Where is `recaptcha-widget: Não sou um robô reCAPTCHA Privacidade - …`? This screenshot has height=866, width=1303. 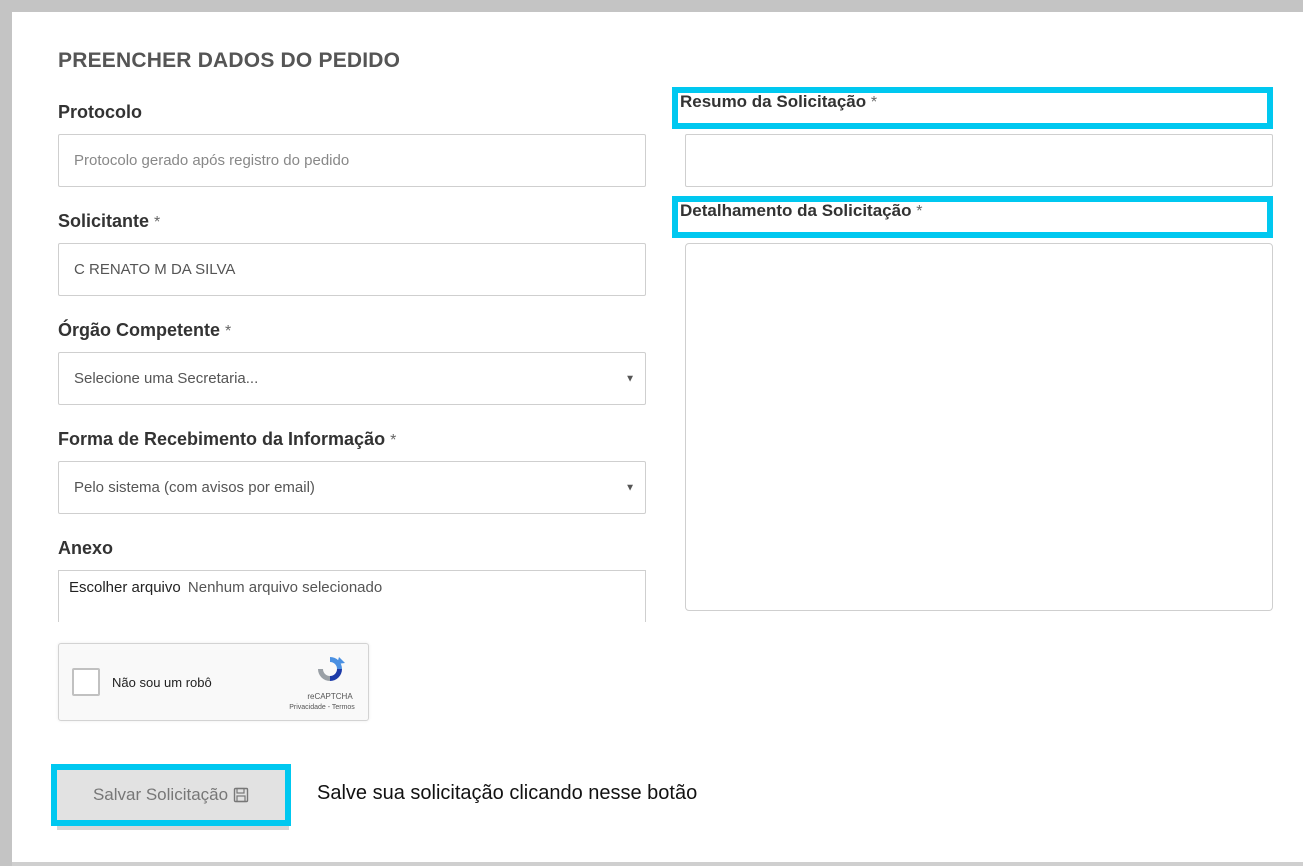 recaptcha-widget: Não sou um robô reCAPTCHA Privacidade - … is located at coordinates (213, 682).